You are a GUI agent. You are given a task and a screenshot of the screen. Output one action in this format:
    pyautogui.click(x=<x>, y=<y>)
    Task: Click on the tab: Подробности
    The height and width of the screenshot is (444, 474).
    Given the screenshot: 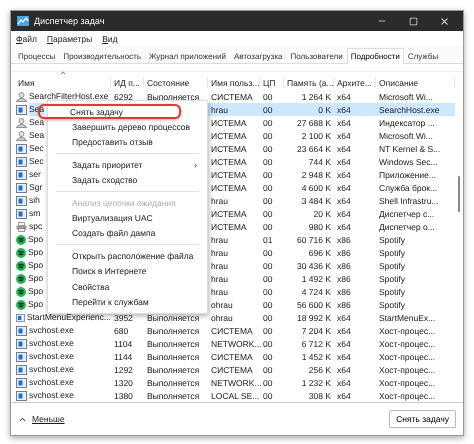 What is the action you would take?
    pyautogui.click(x=375, y=56)
    